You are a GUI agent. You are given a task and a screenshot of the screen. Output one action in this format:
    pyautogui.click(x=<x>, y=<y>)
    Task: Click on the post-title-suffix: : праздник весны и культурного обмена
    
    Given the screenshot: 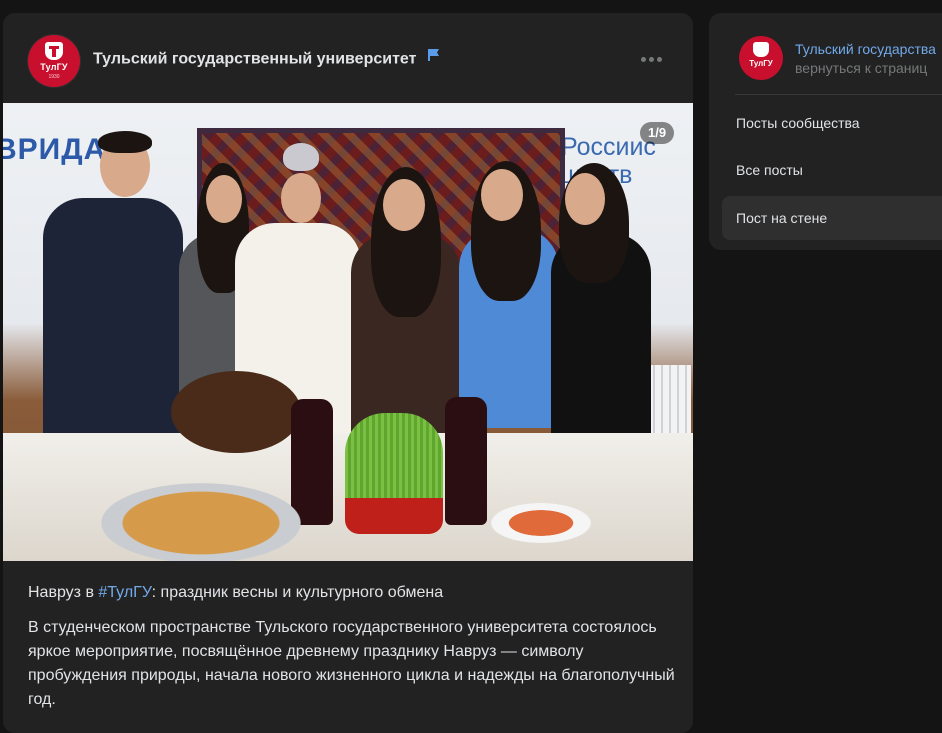 What is the action you would take?
    pyautogui.click(x=297, y=592)
    